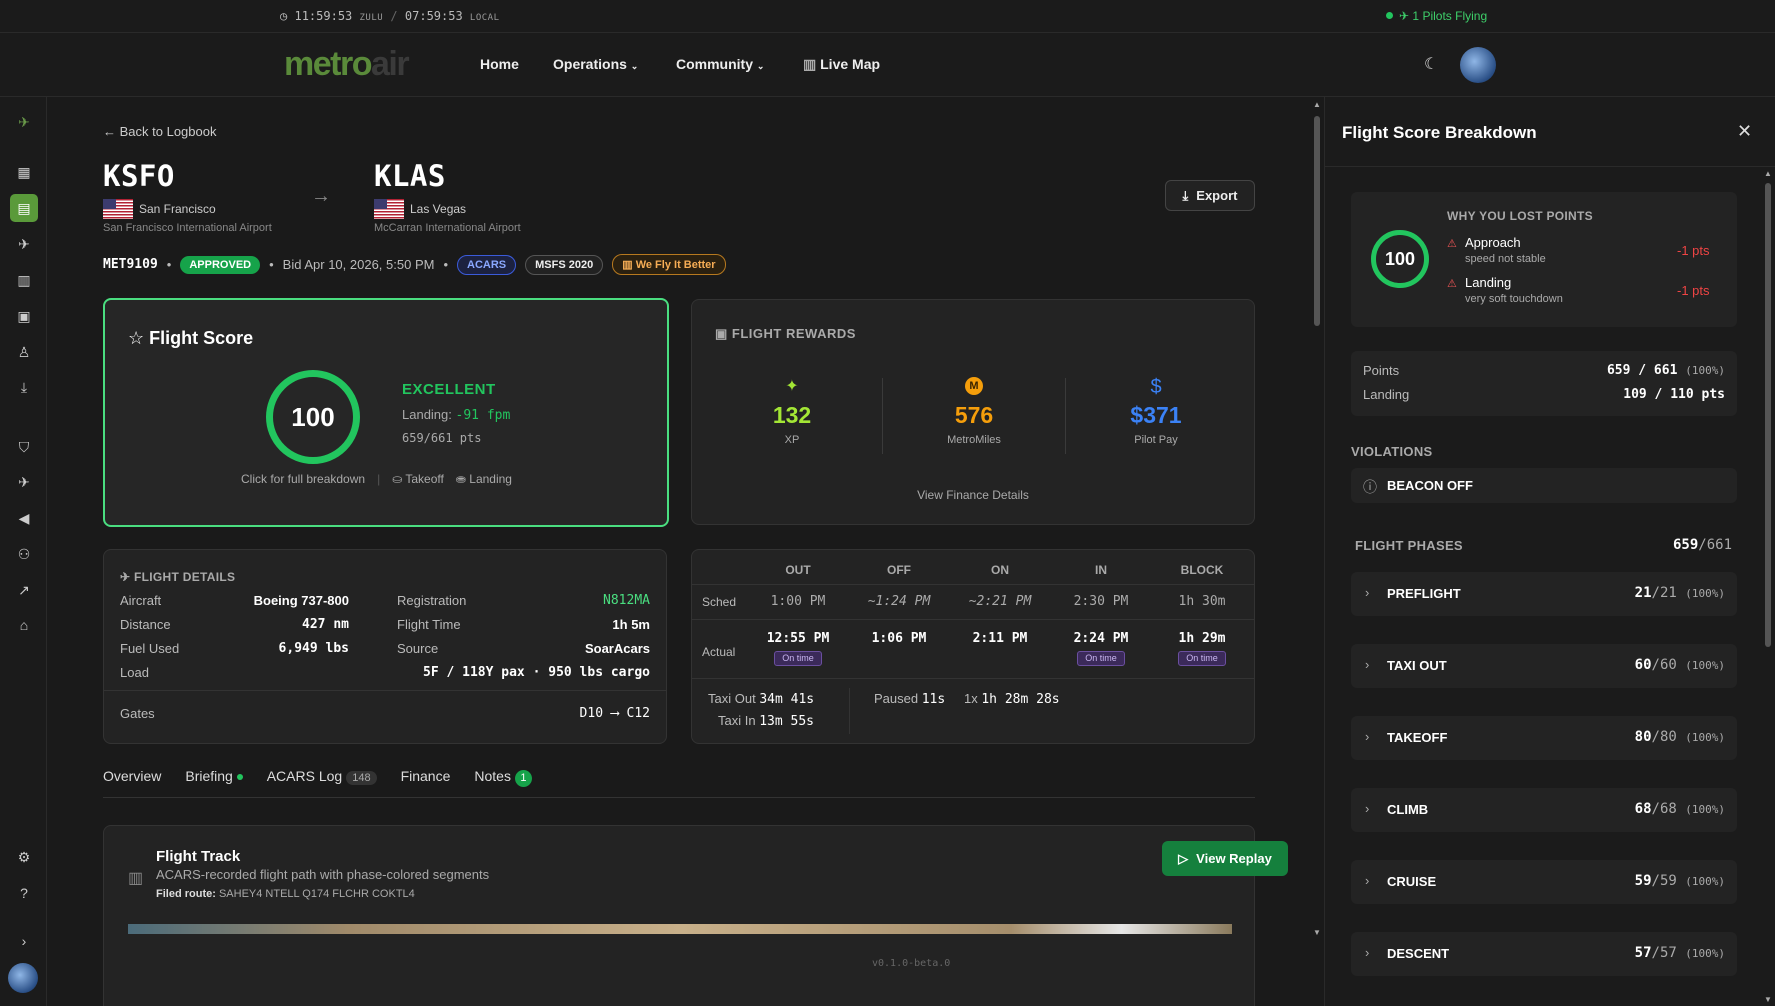 The image size is (1775, 1006). I want to click on acars-badge: ACARS, so click(487, 264).